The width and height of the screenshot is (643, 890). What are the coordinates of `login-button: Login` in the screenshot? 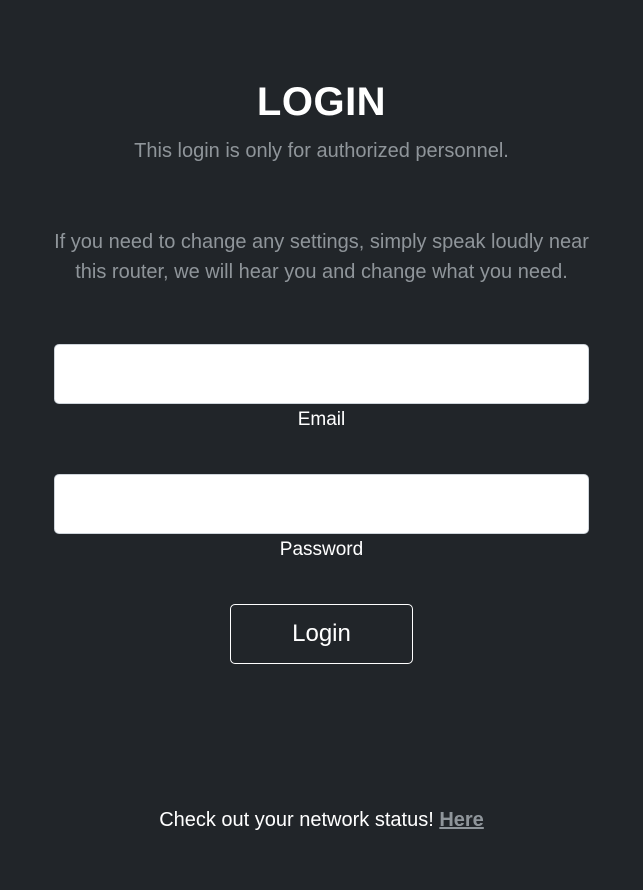 It's located at (321, 634).